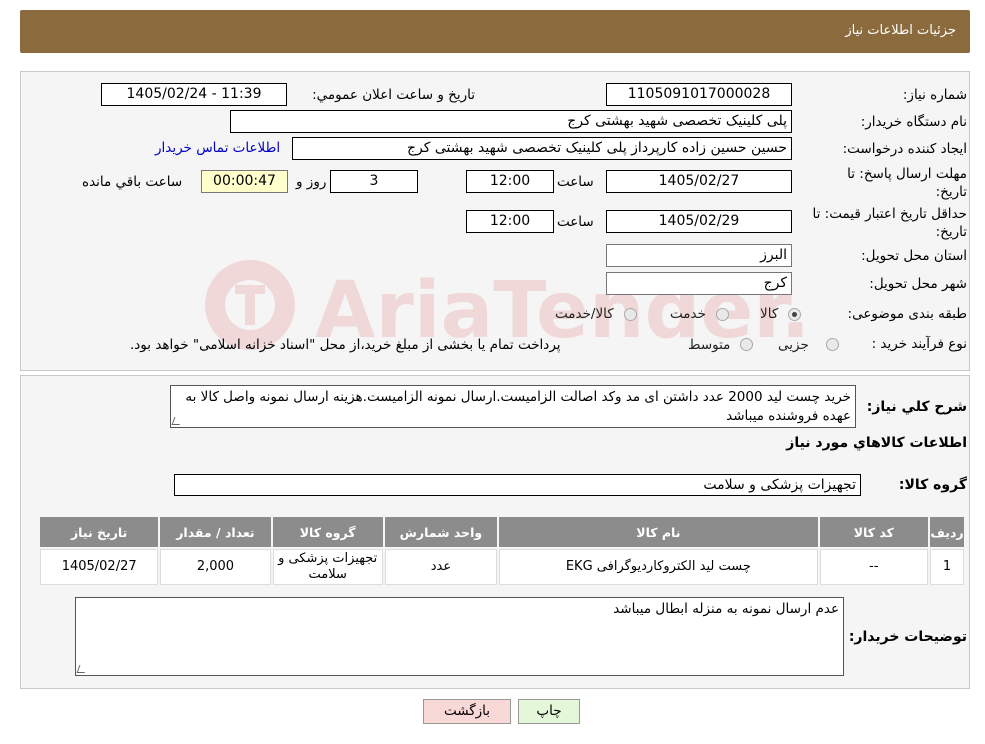 The height and width of the screenshot is (744, 985). Describe the element at coordinates (215, 567) in the screenshot. I see `cell-qty: 2,000` at that location.